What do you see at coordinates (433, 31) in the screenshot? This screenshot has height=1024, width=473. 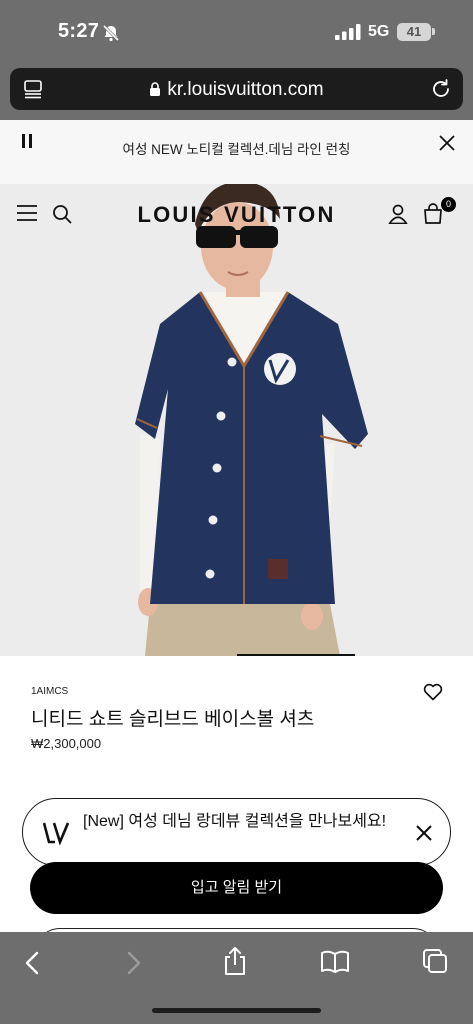 I see `battery-tip` at bounding box center [433, 31].